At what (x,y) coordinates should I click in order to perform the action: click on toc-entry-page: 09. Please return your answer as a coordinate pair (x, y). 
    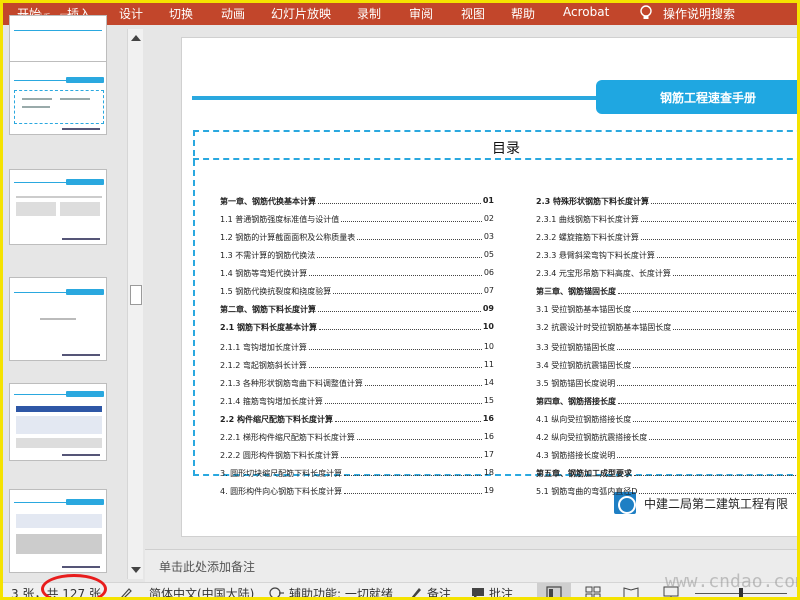
    Looking at the image, I should click on (488, 308).